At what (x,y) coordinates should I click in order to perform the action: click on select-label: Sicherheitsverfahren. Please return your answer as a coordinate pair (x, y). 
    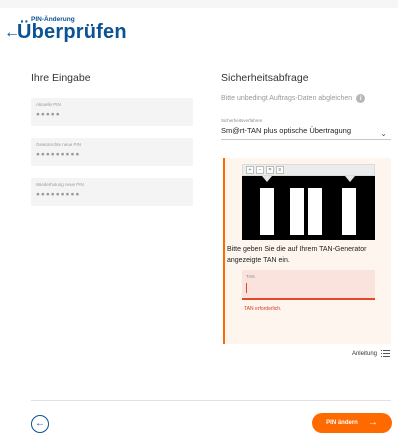
    Looking at the image, I should click on (242, 120).